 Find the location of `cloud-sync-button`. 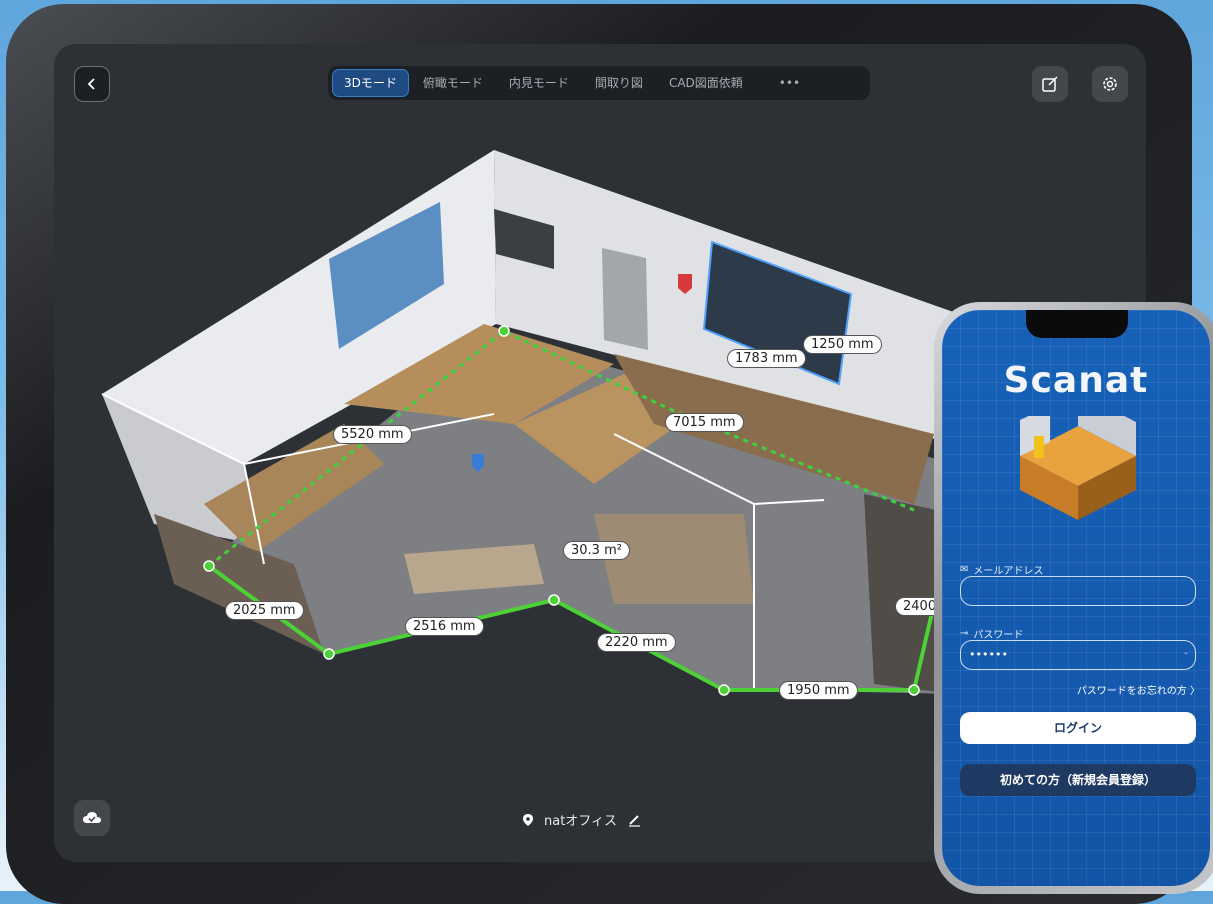

cloud-sync-button is located at coordinates (92, 818).